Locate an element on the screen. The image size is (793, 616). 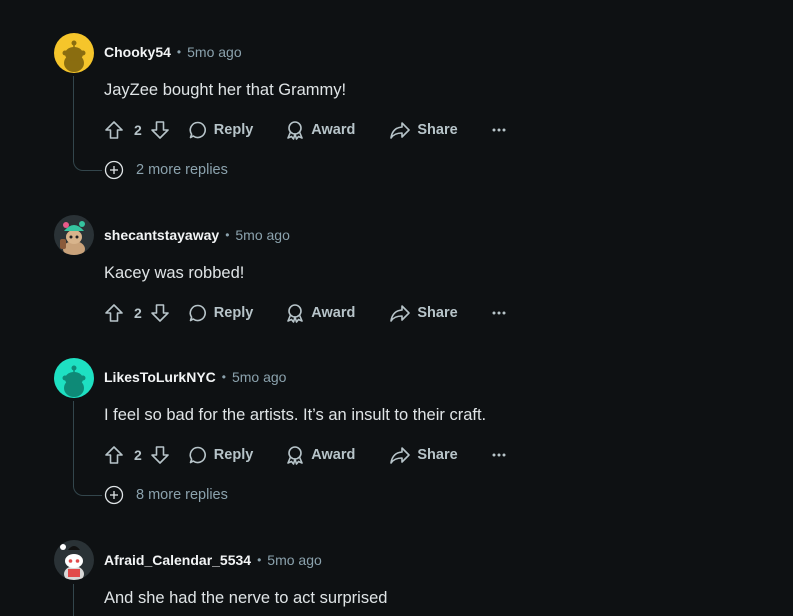
more-replies-button: 8 more replies is located at coordinates (166, 495).